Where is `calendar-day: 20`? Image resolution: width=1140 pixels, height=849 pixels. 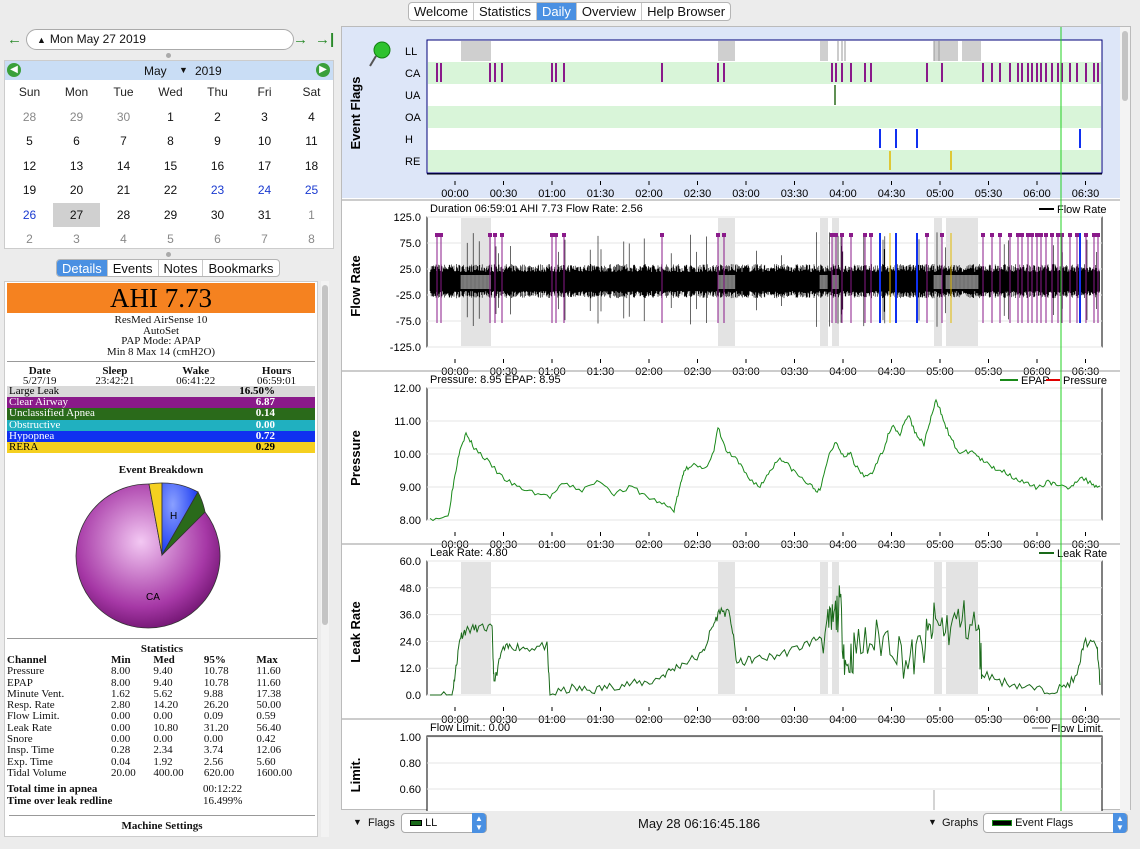 calendar-day: 20 is located at coordinates (76, 190).